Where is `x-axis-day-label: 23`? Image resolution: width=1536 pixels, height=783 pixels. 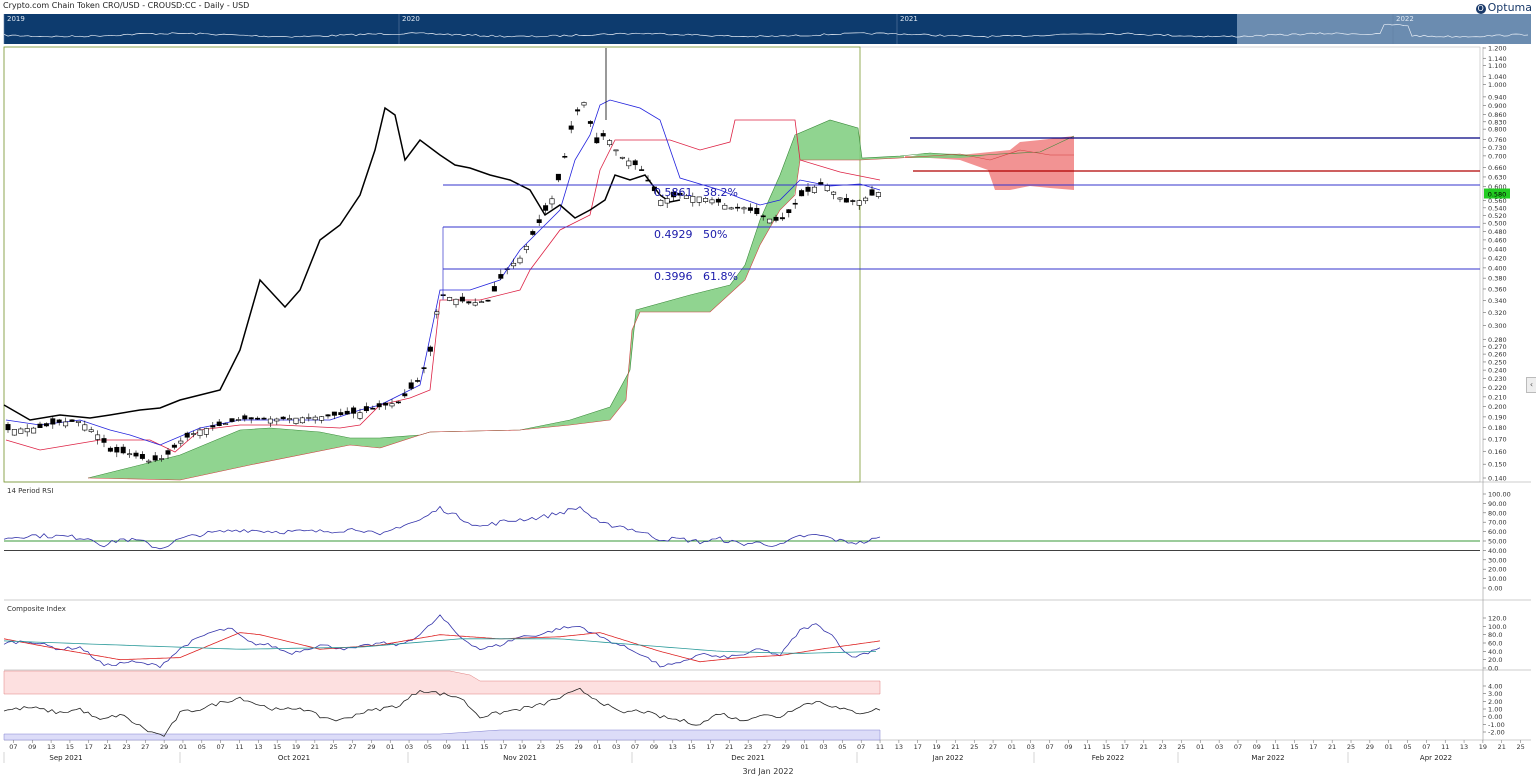 x-axis-day-label: 23 is located at coordinates (1162, 747).